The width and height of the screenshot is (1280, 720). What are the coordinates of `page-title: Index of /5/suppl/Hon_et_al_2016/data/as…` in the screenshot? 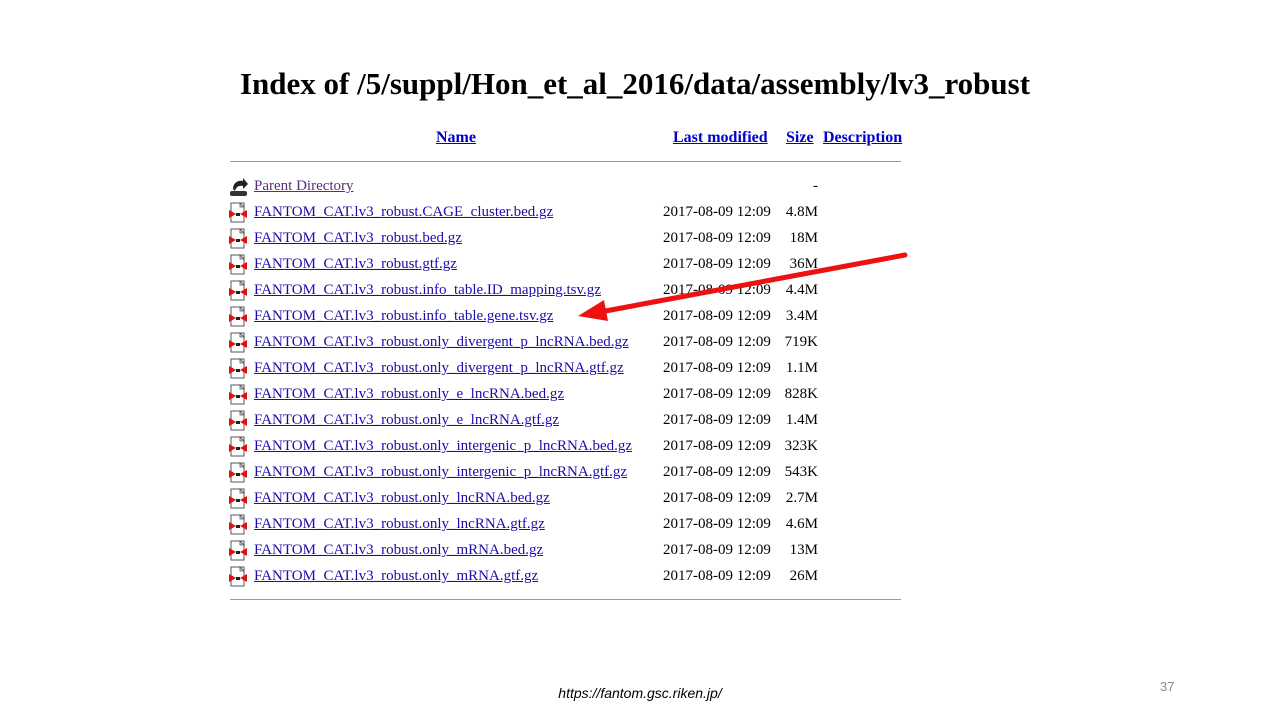 It's located at (635, 83).